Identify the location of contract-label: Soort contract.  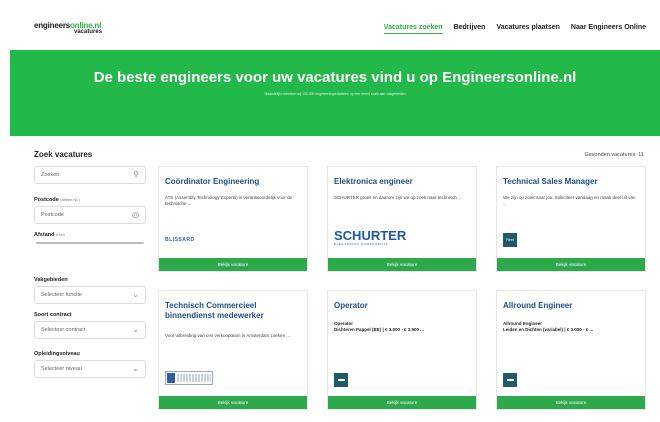
(53, 315).